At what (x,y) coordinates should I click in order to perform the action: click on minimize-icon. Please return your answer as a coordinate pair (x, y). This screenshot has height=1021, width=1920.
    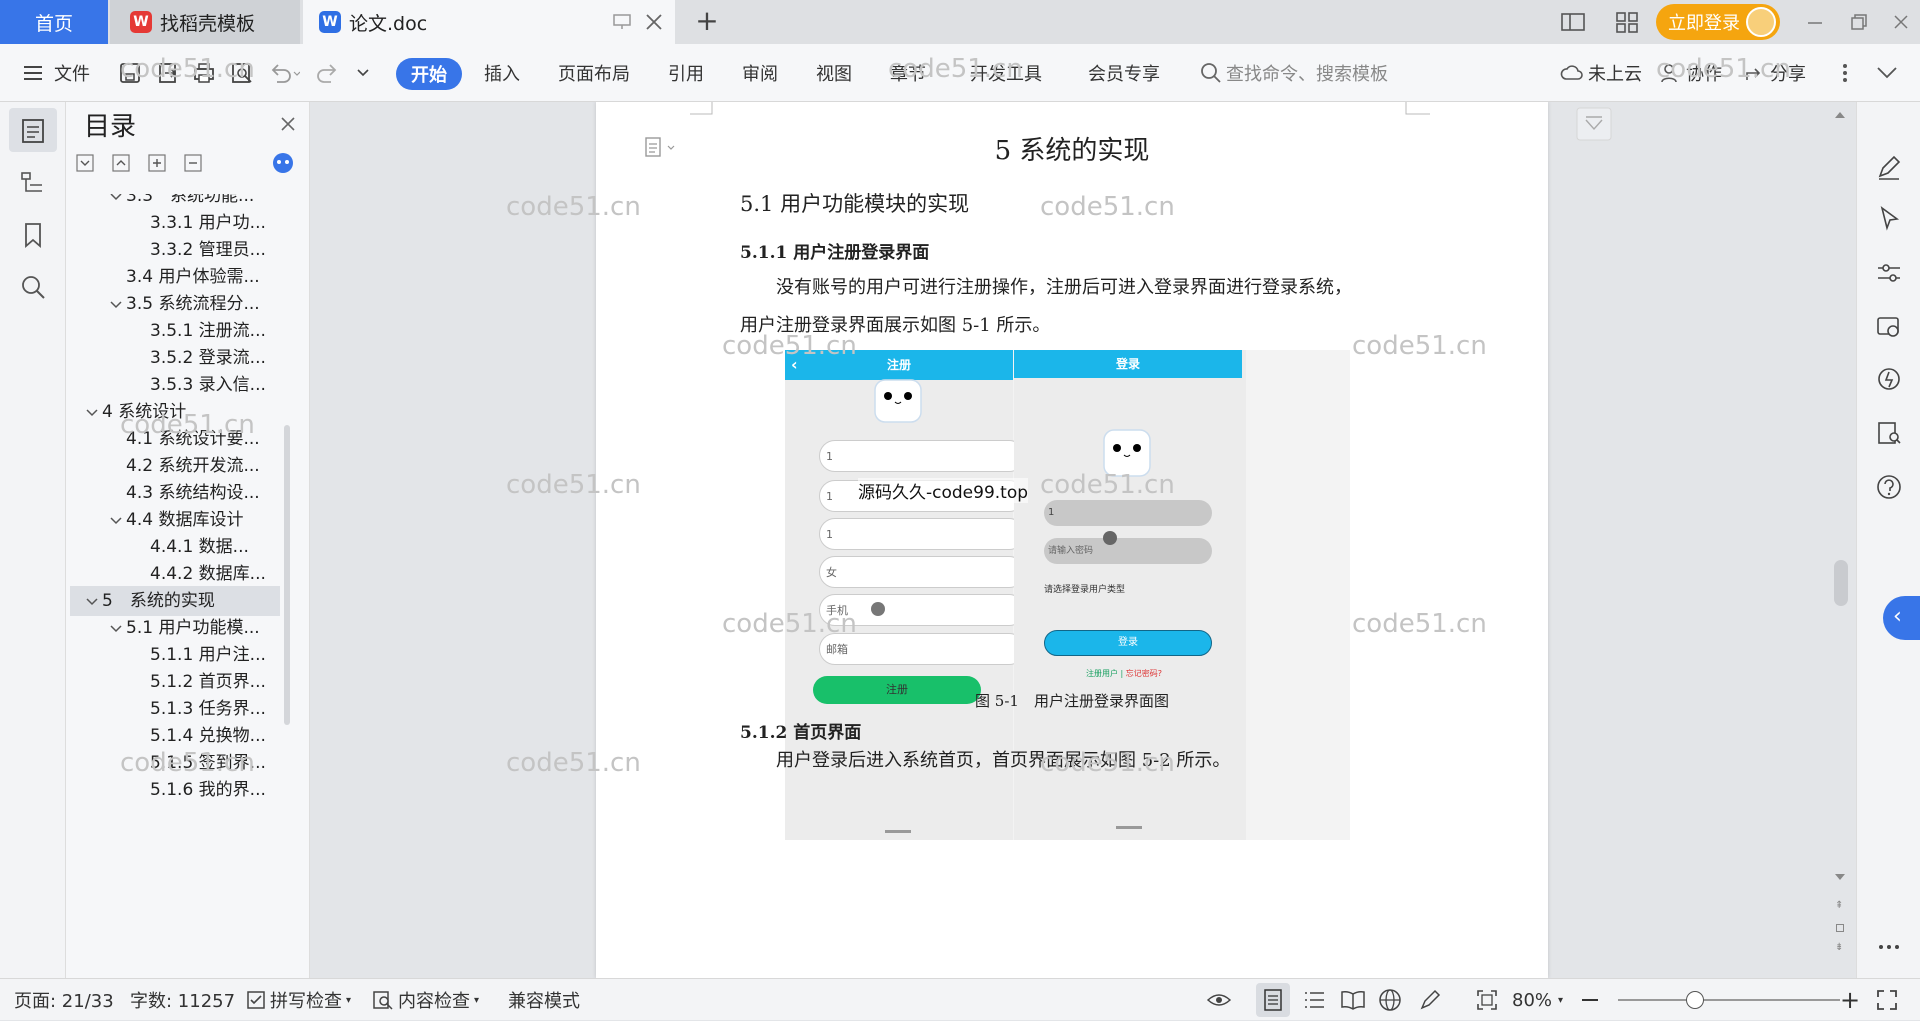
    Looking at the image, I should click on (1815, 22).